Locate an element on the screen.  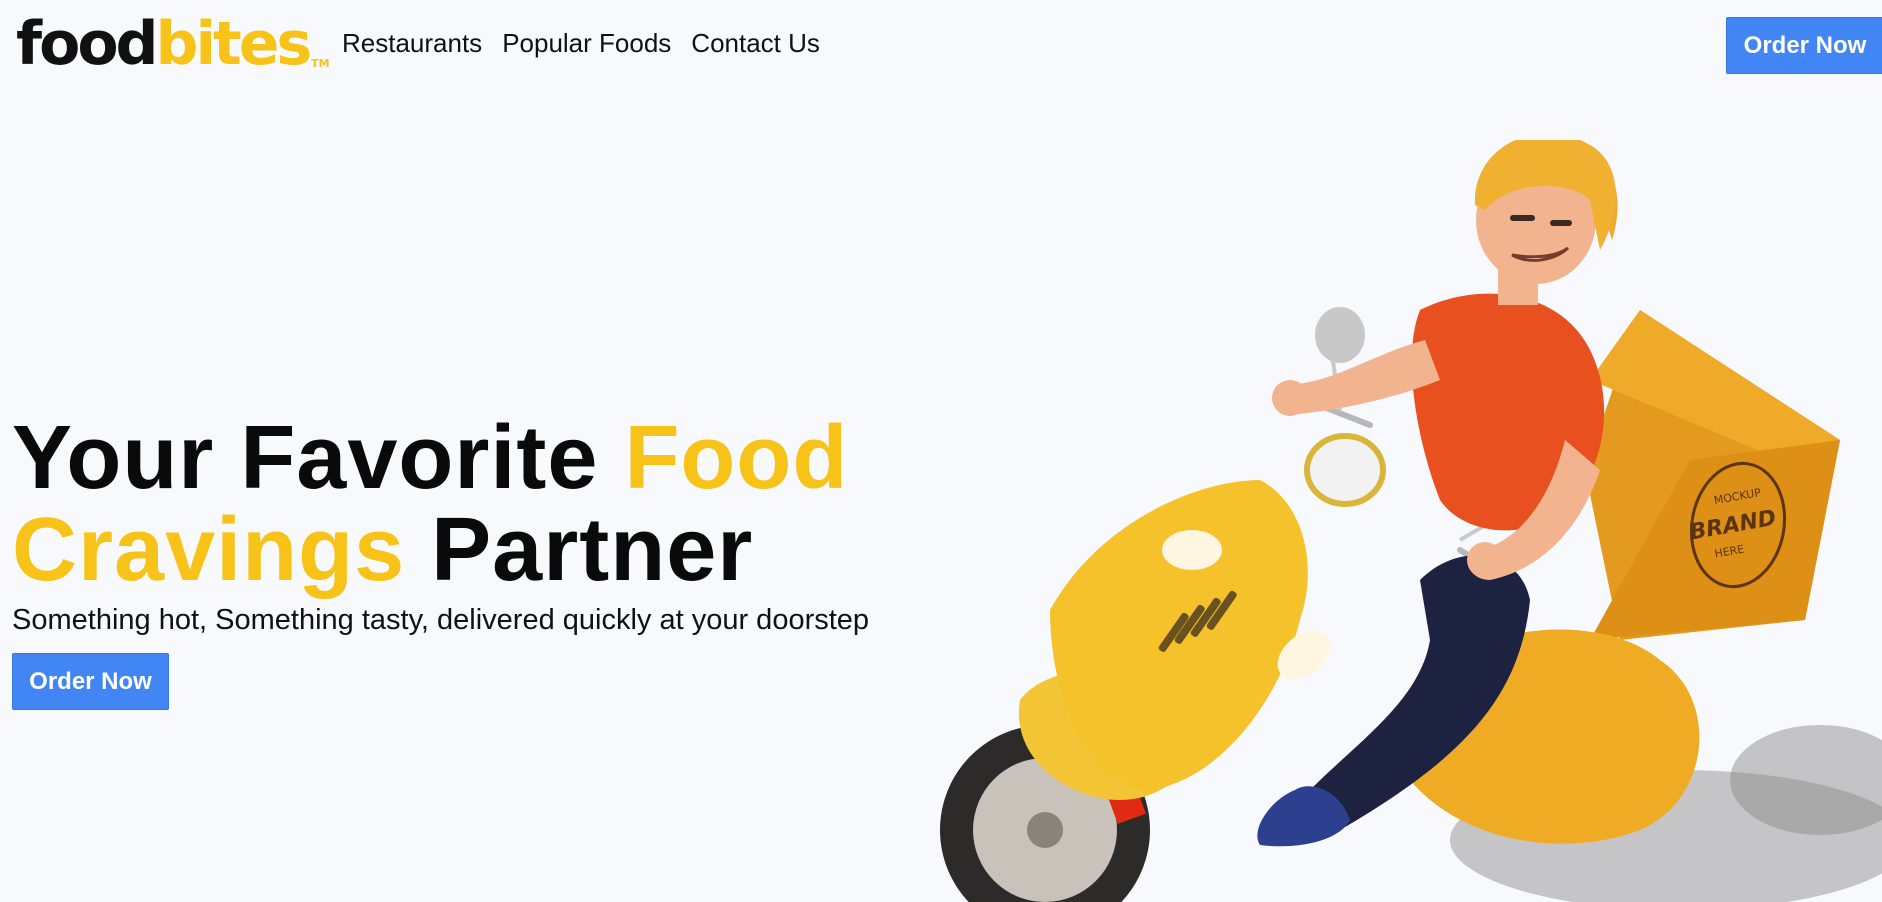
hero-title-highlight-food: Food is located at coordinates (736, 458).